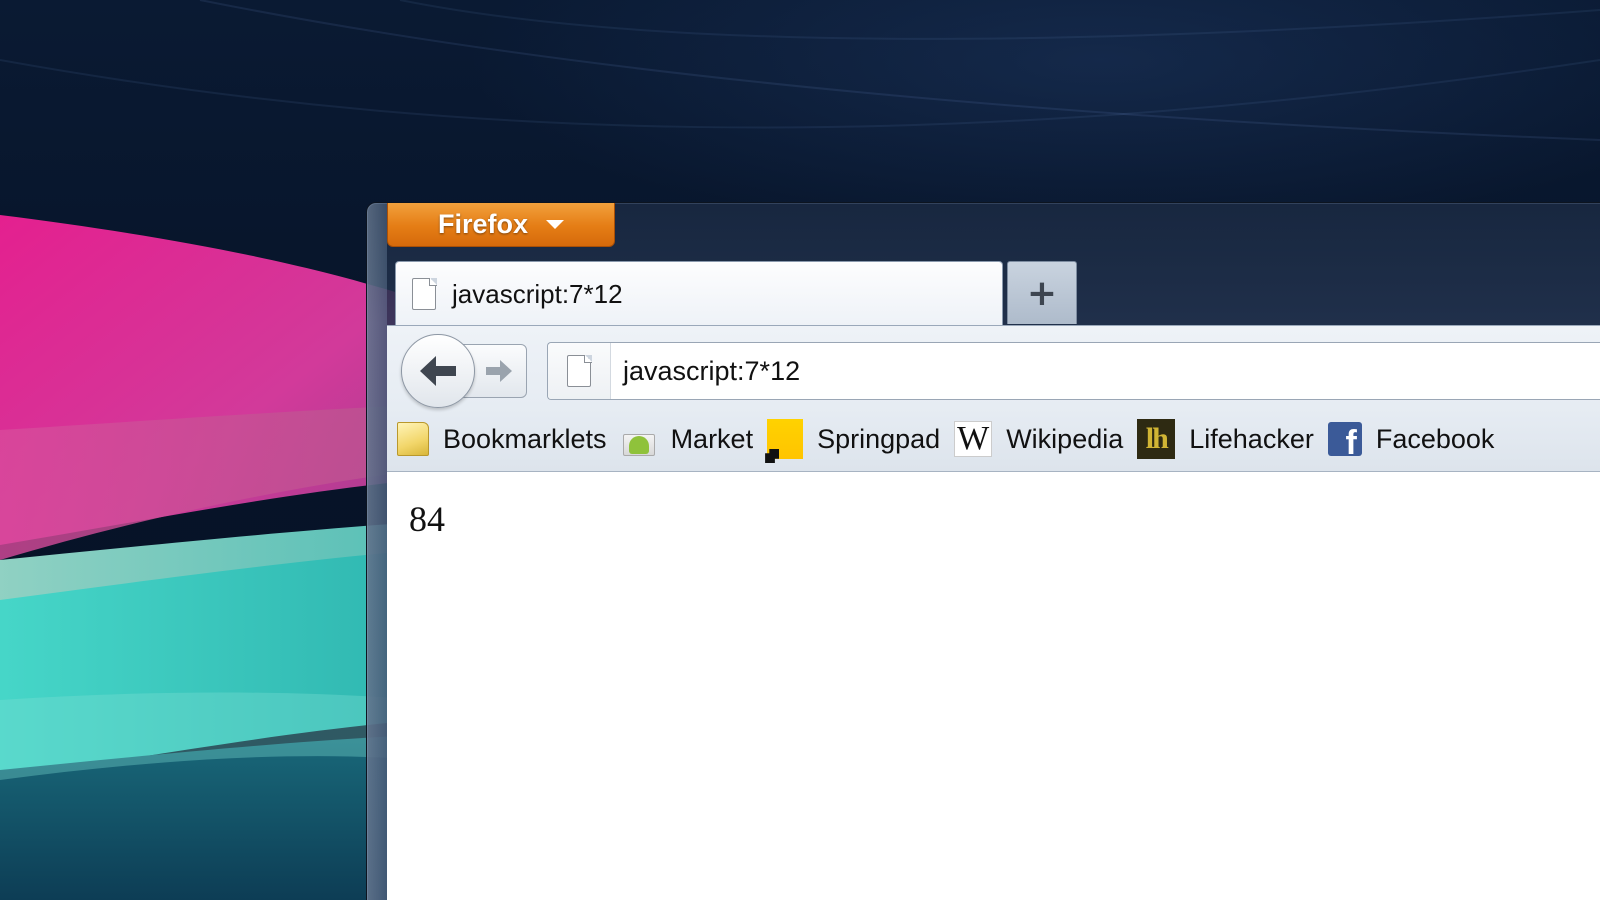  What do you see at coordinates (499, 371) in the screenshot?
I see `arrow-right-icon` at bounding box center [499, 371].